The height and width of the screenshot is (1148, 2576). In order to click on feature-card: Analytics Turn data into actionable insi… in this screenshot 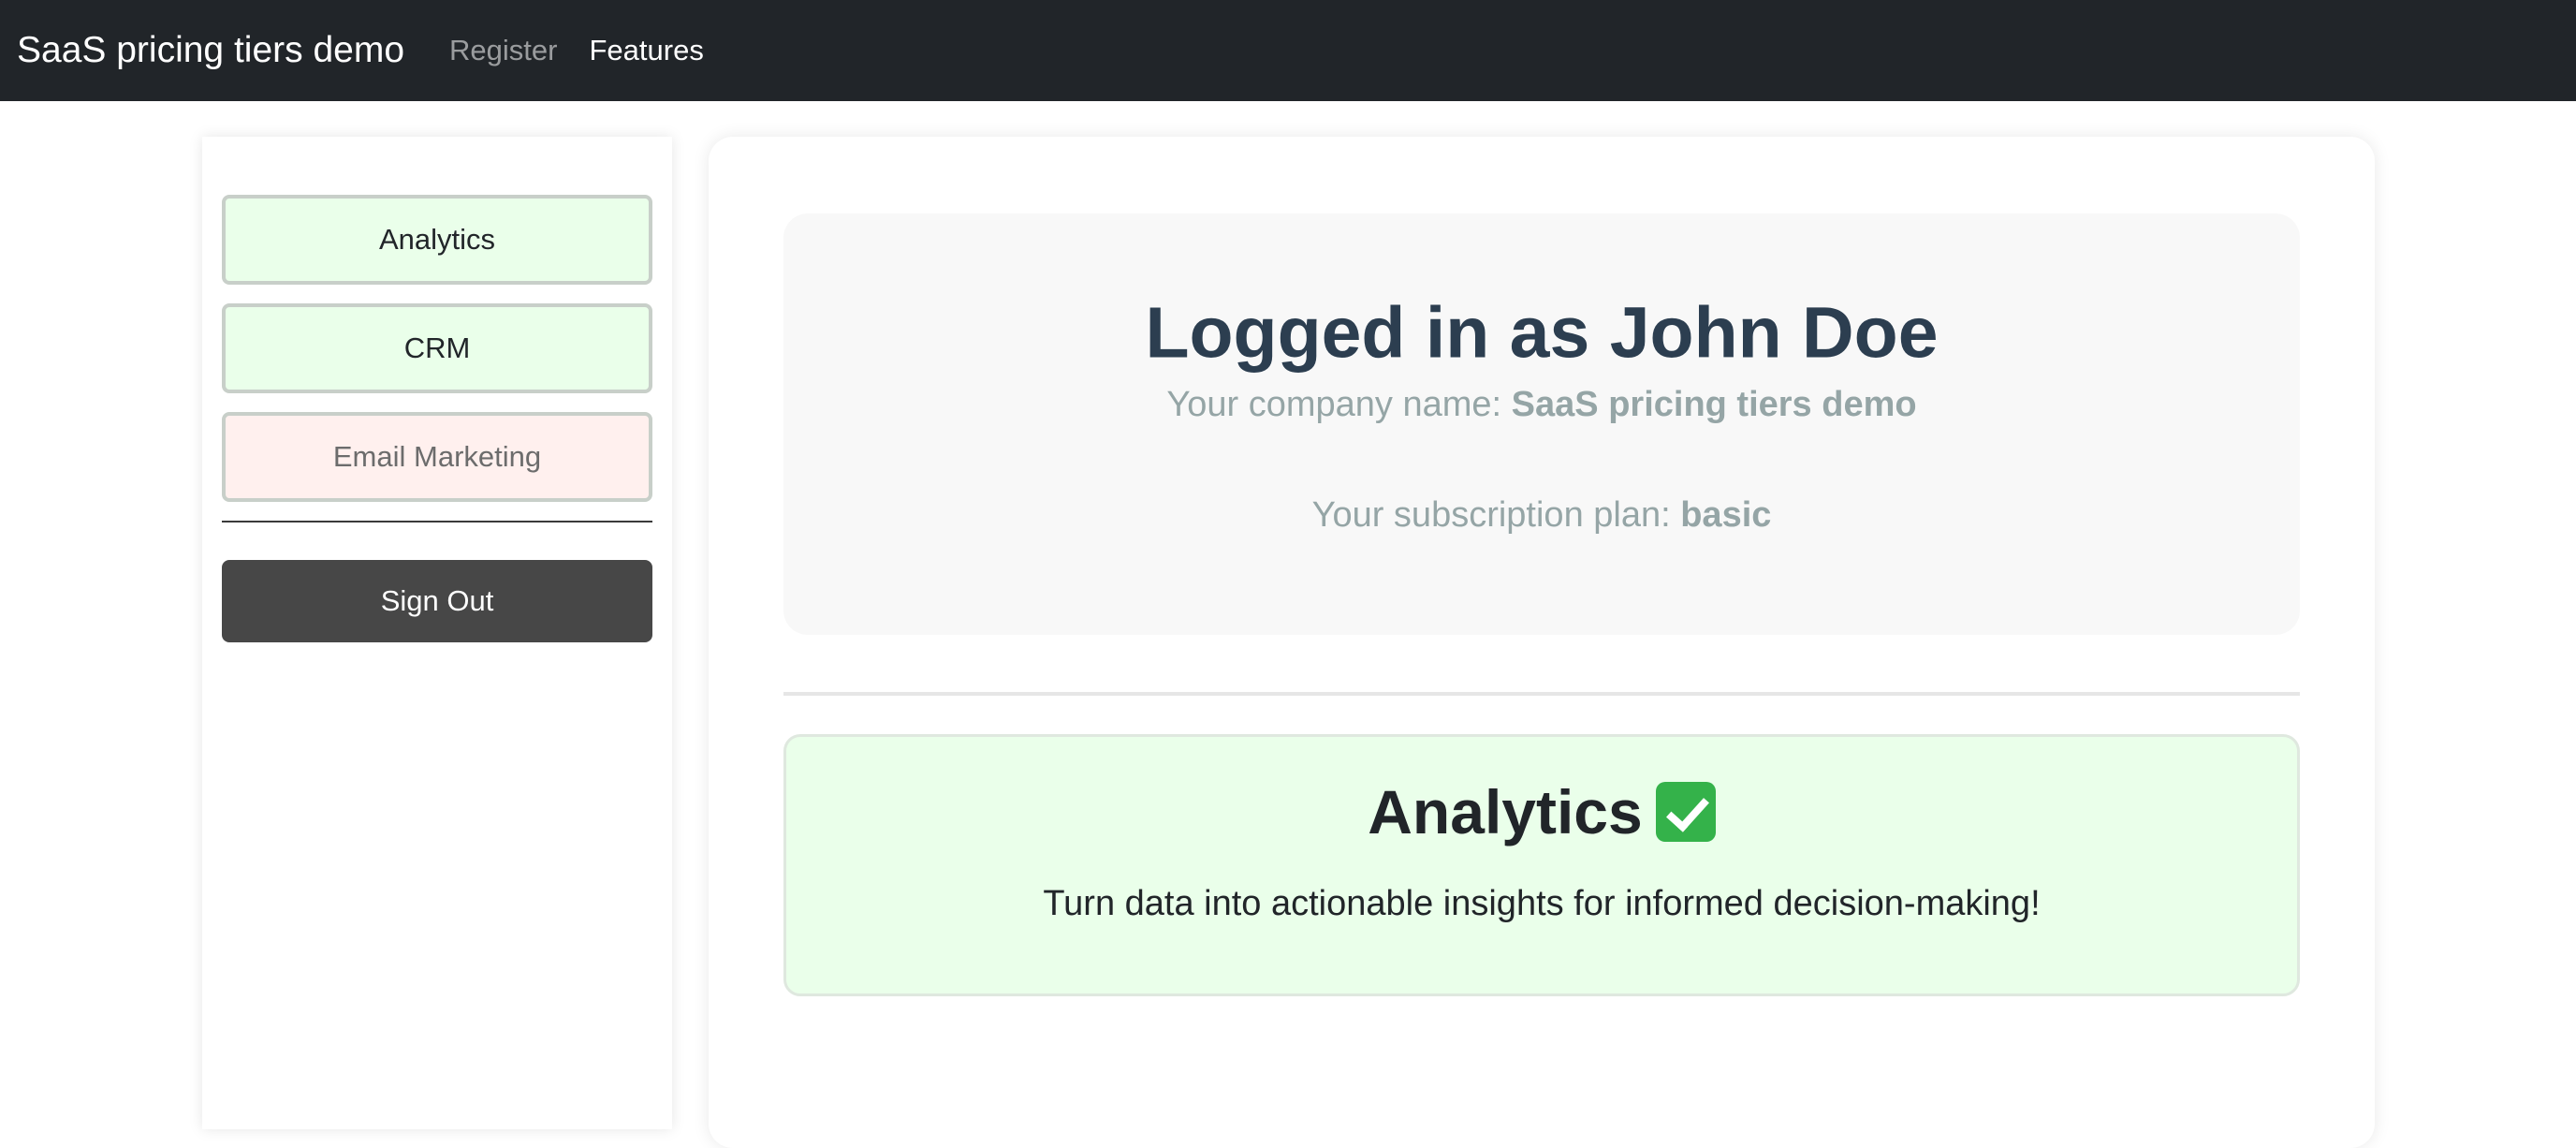, I will do `click(1541, 865)`.